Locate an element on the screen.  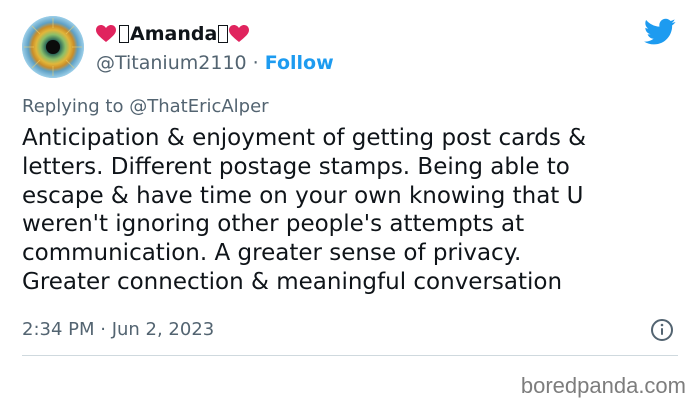
watermark: boredpanda.com is located at coordinates (603, 385).